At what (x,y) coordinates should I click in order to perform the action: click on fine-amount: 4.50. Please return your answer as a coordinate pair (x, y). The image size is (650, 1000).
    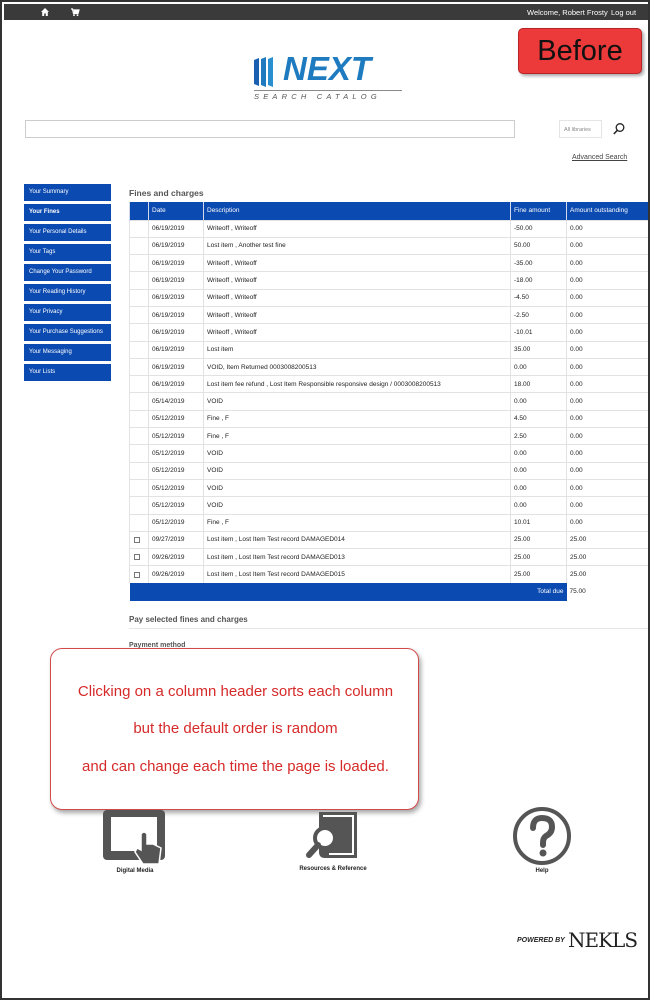
    Looking at the image, I should click on (538, 418).